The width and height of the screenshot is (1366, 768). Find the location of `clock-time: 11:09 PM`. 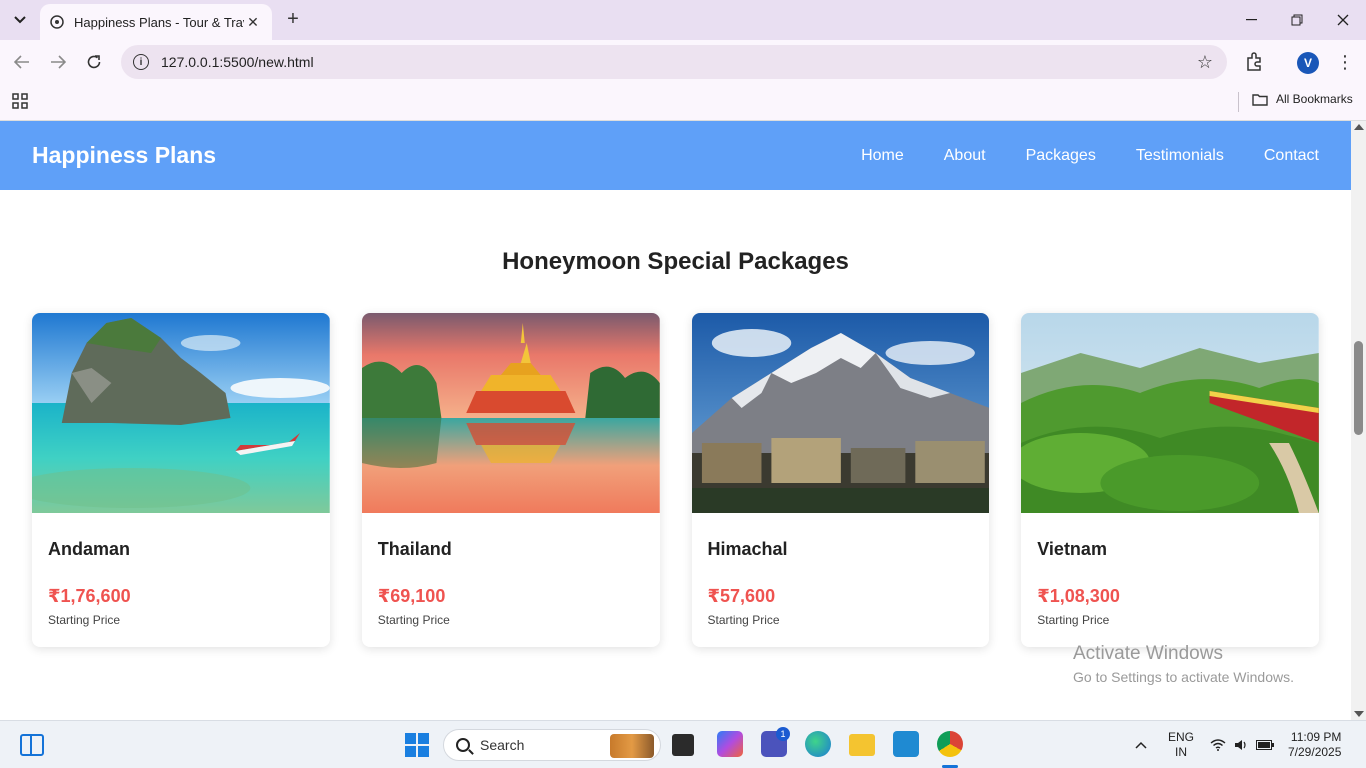

clock-time: 11:09 PM is located at coordinates (1316, 737).